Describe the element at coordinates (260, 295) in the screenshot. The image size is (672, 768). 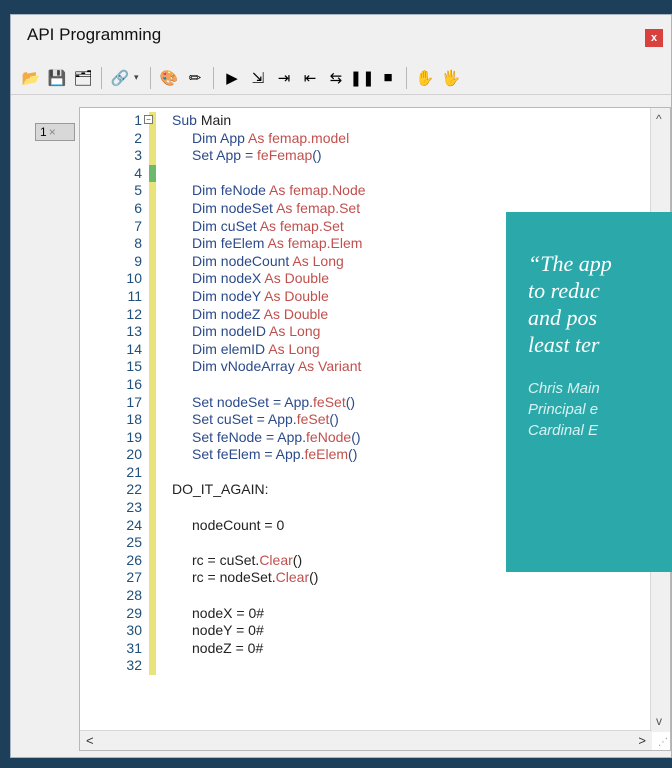
I see `code-text: Dim nodeY As Double` at that location.